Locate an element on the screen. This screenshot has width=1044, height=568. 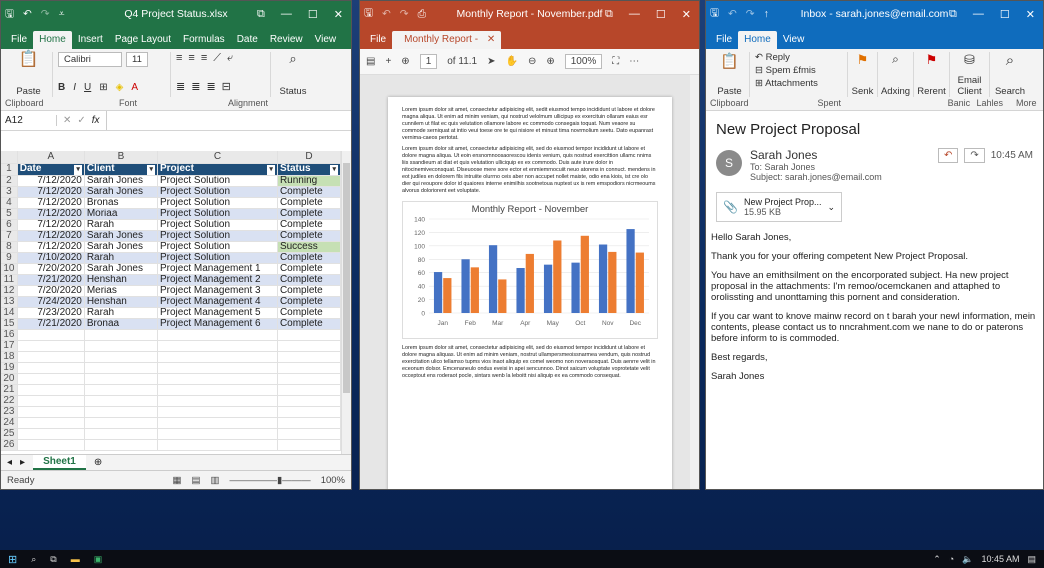
tab-formulas: Formulas is located at coordinates (204, 40).